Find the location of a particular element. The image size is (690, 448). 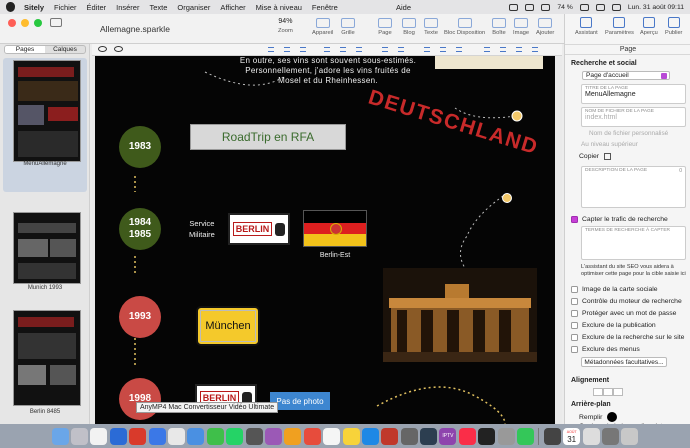

berlin-sign-image: BERLIN is located at coordinates (259, 229).